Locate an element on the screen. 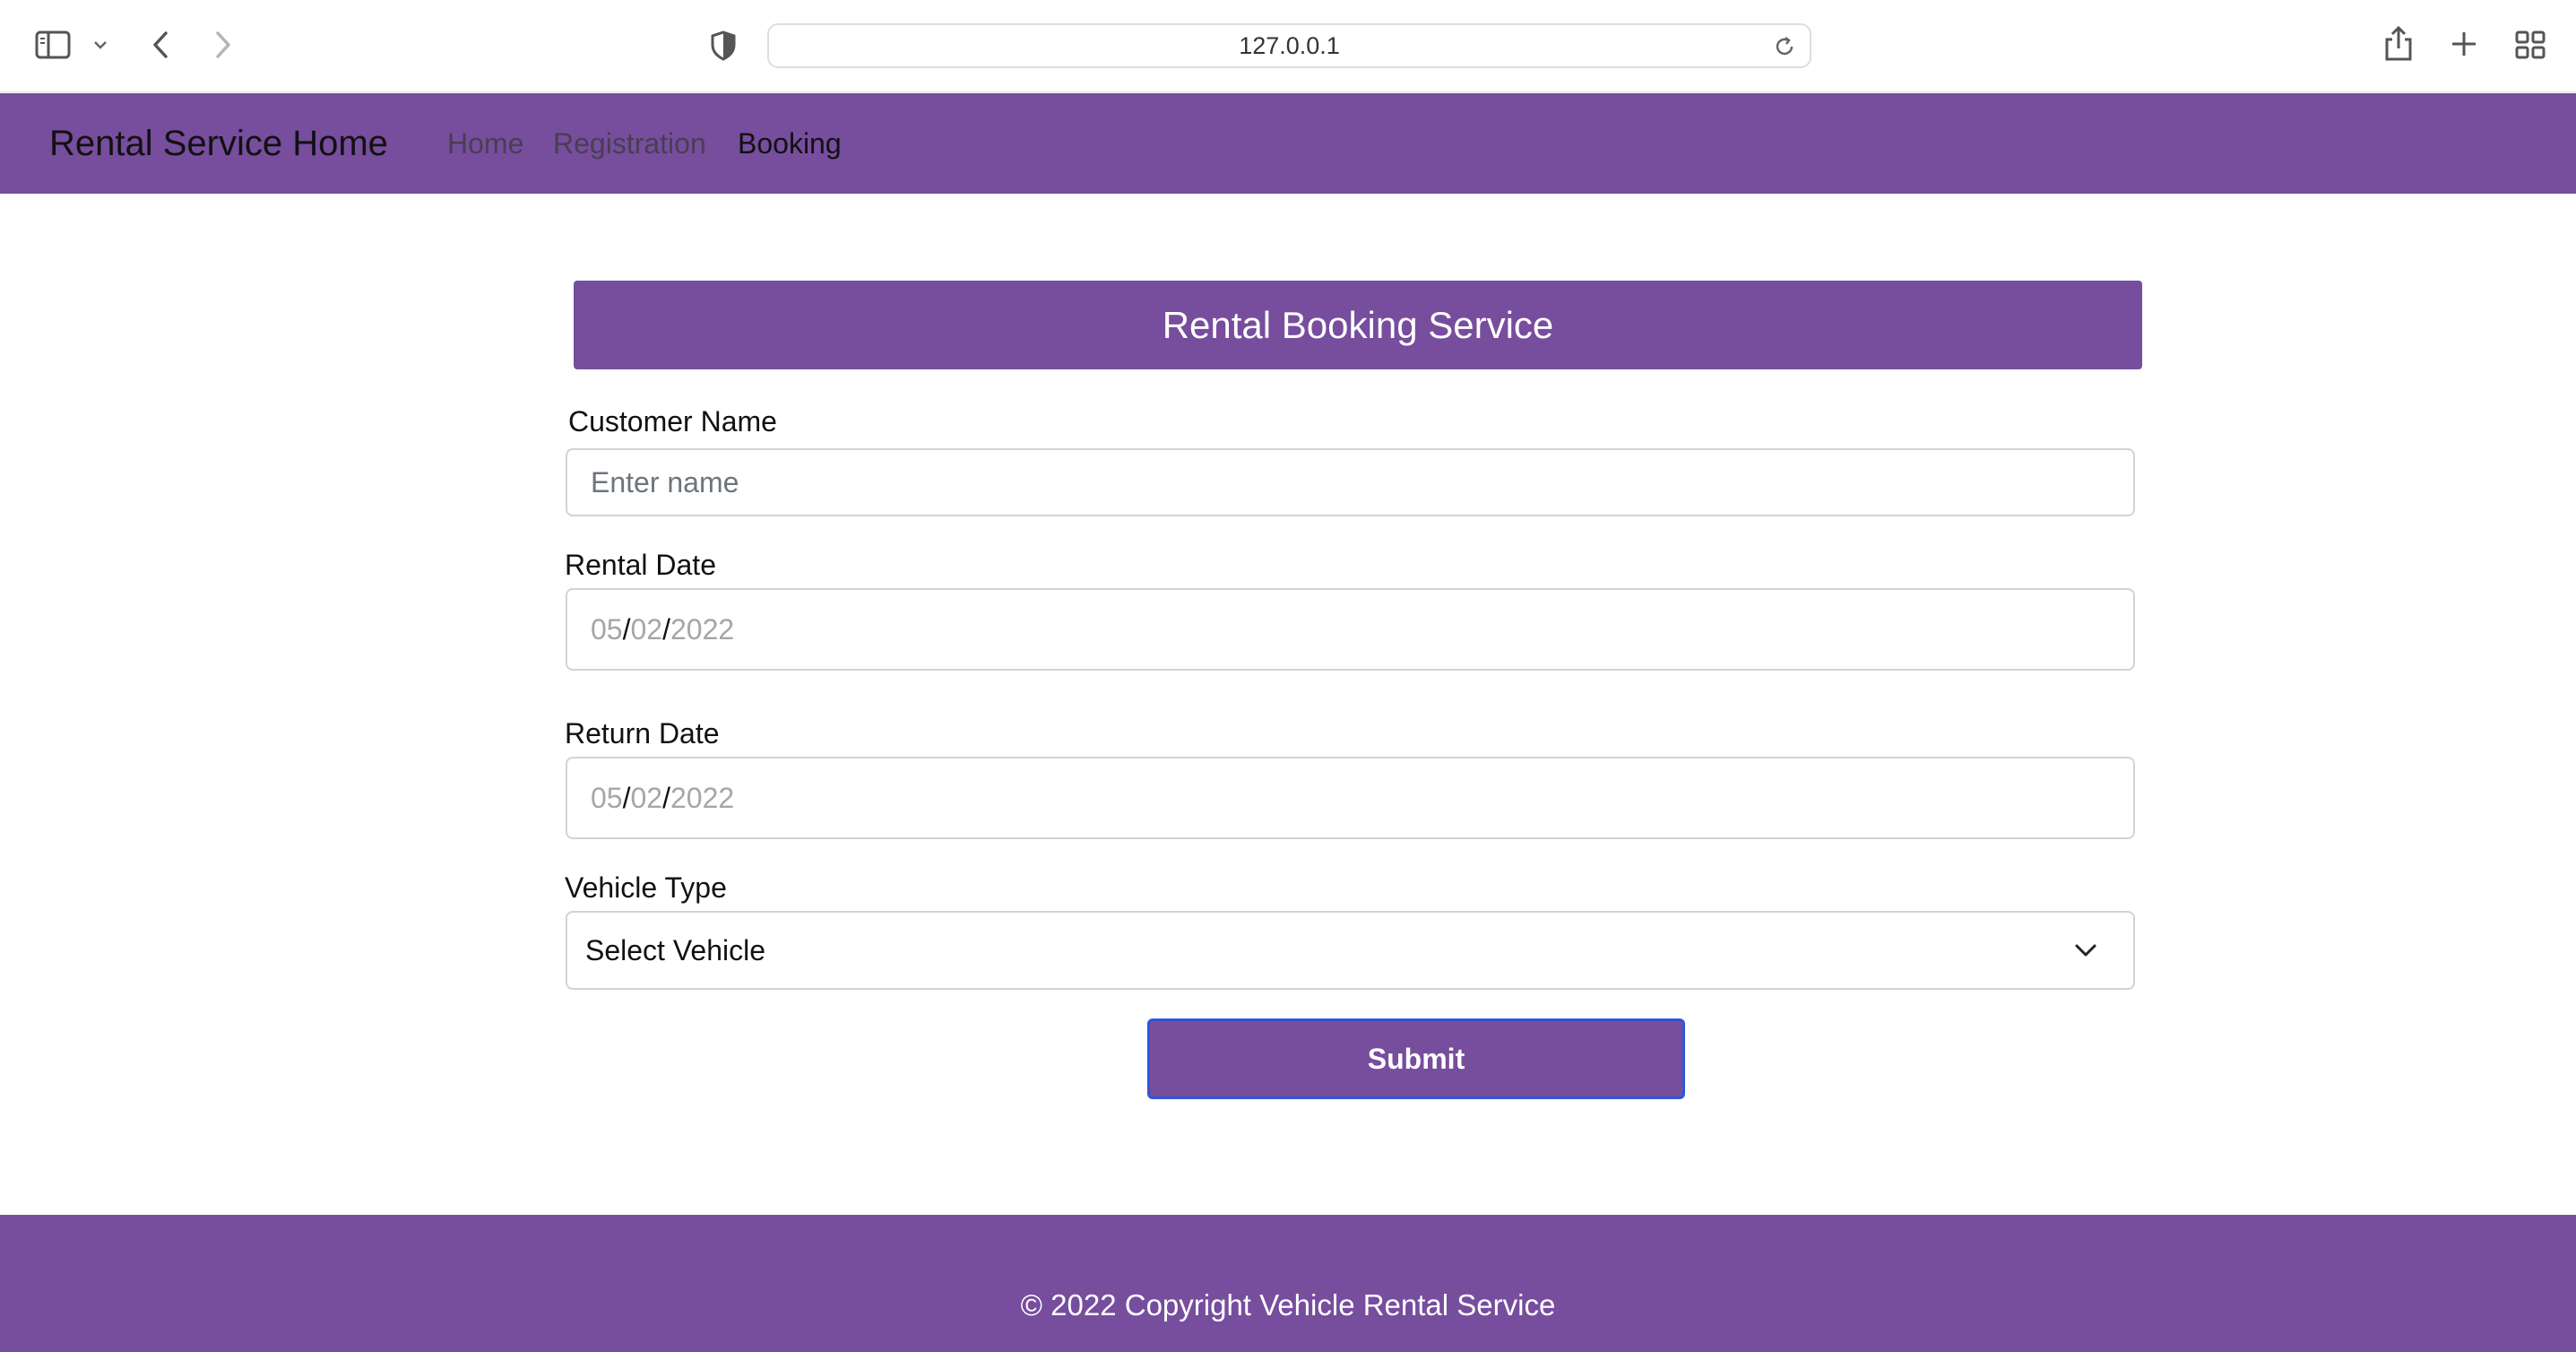  return-date-month: 05 is located at coordinates (607, 798).